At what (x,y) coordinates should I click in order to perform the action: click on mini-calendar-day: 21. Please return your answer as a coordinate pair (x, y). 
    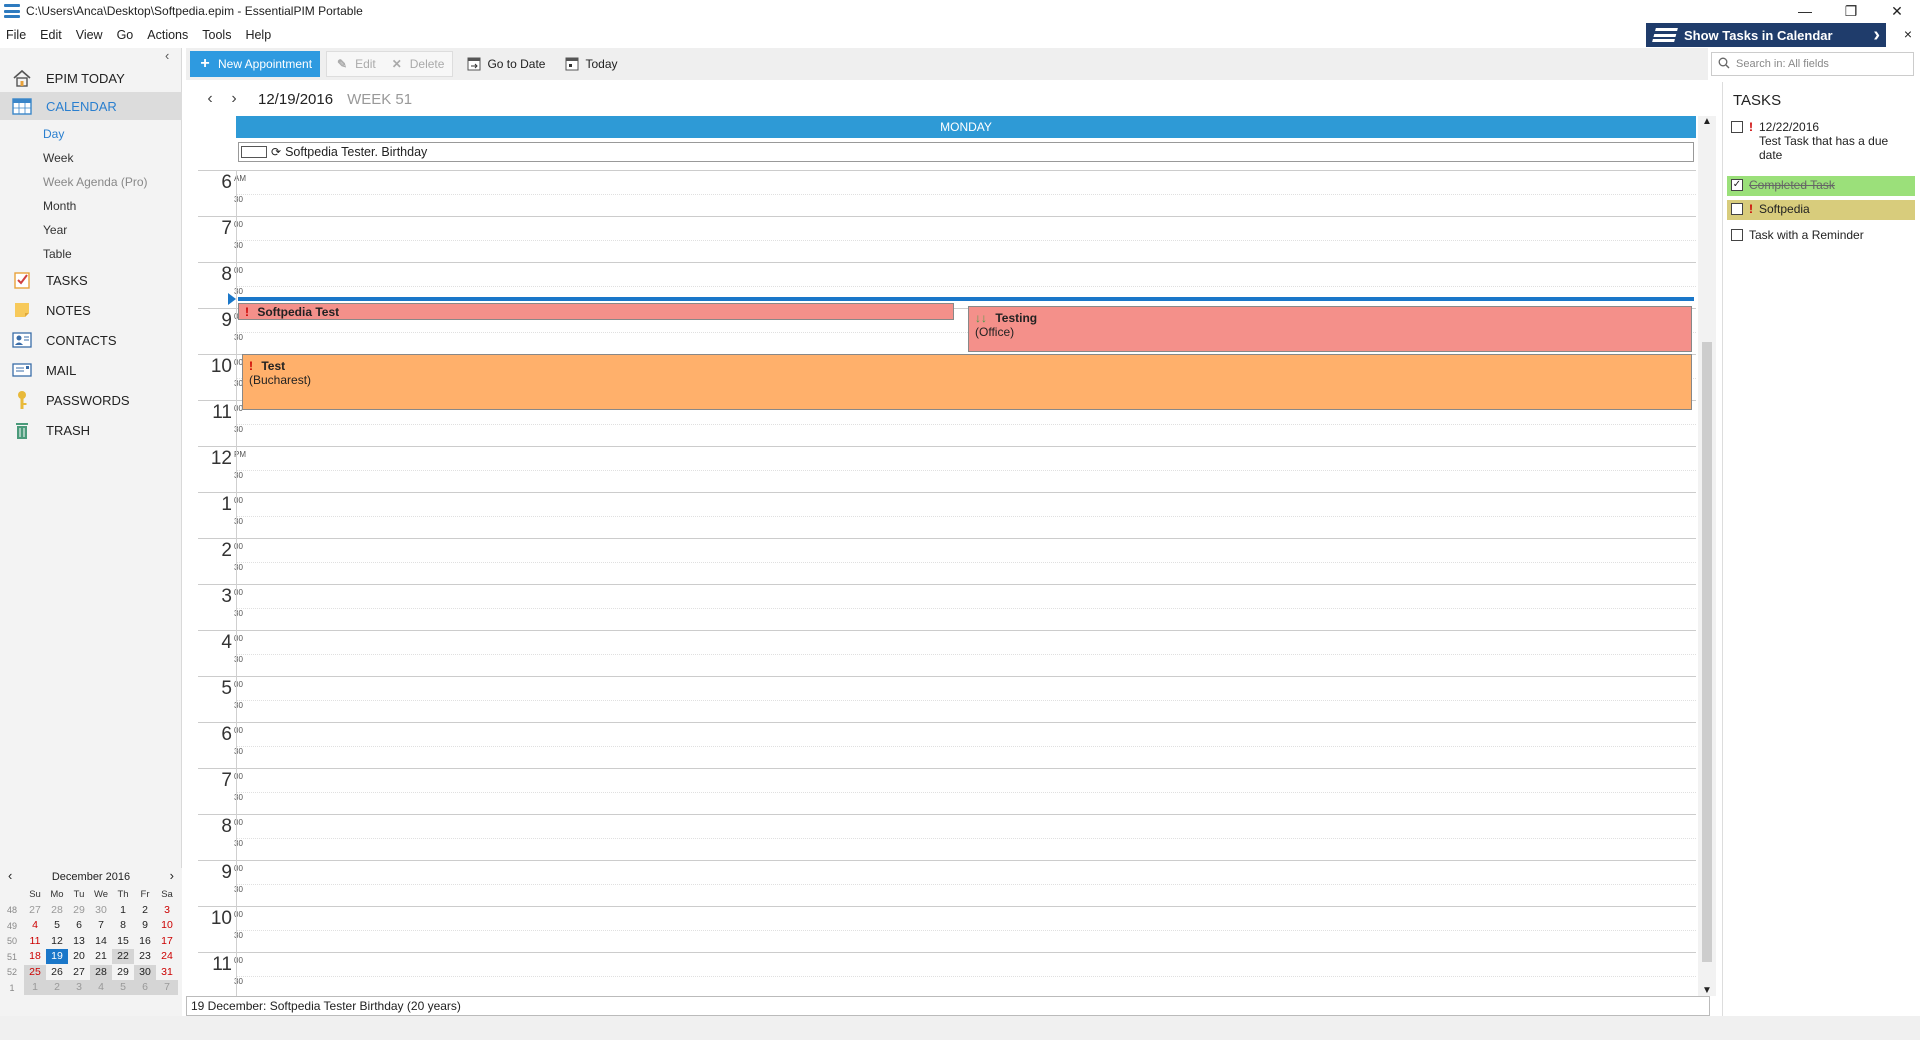
    Looking at the image, I should click on (101, 956).